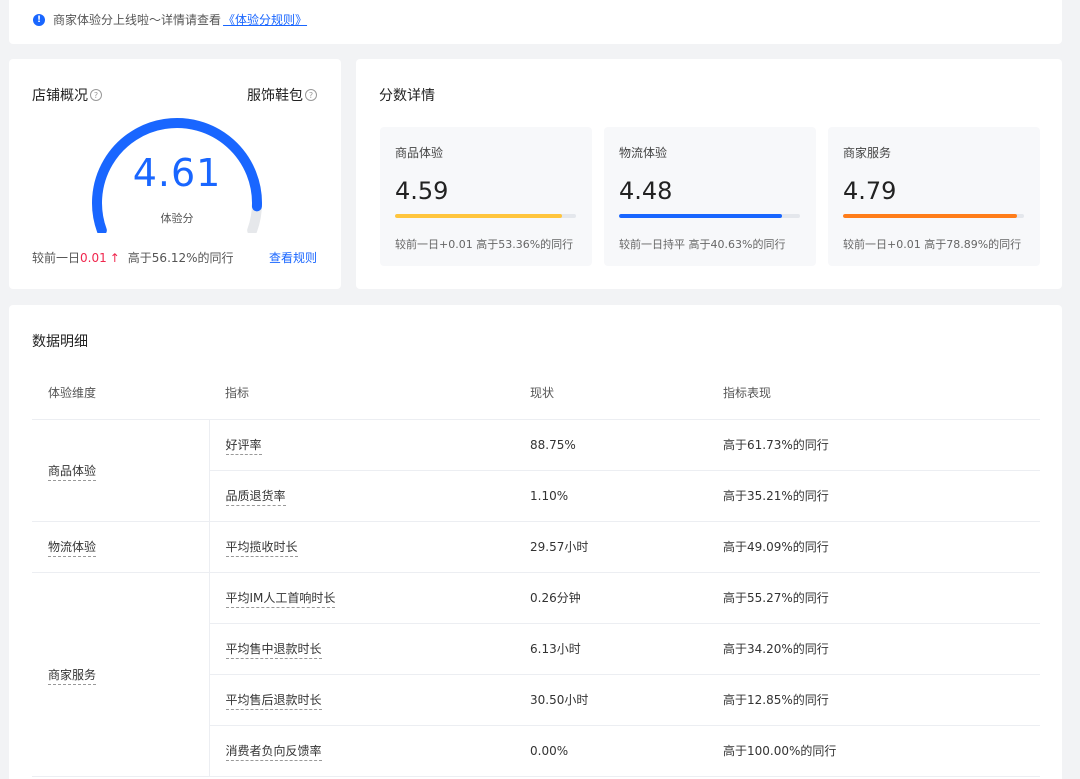  What do you see at coordinates (177, 218) in the screenshot?
I see `score-label: 体验分` at bounding box center [177, 218].